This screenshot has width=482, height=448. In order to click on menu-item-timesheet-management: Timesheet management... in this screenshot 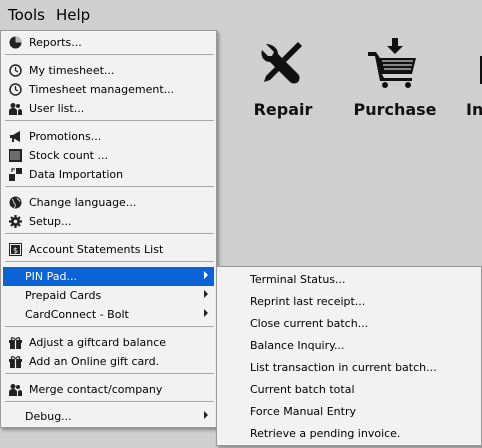, I will do `click(108, 89)`.